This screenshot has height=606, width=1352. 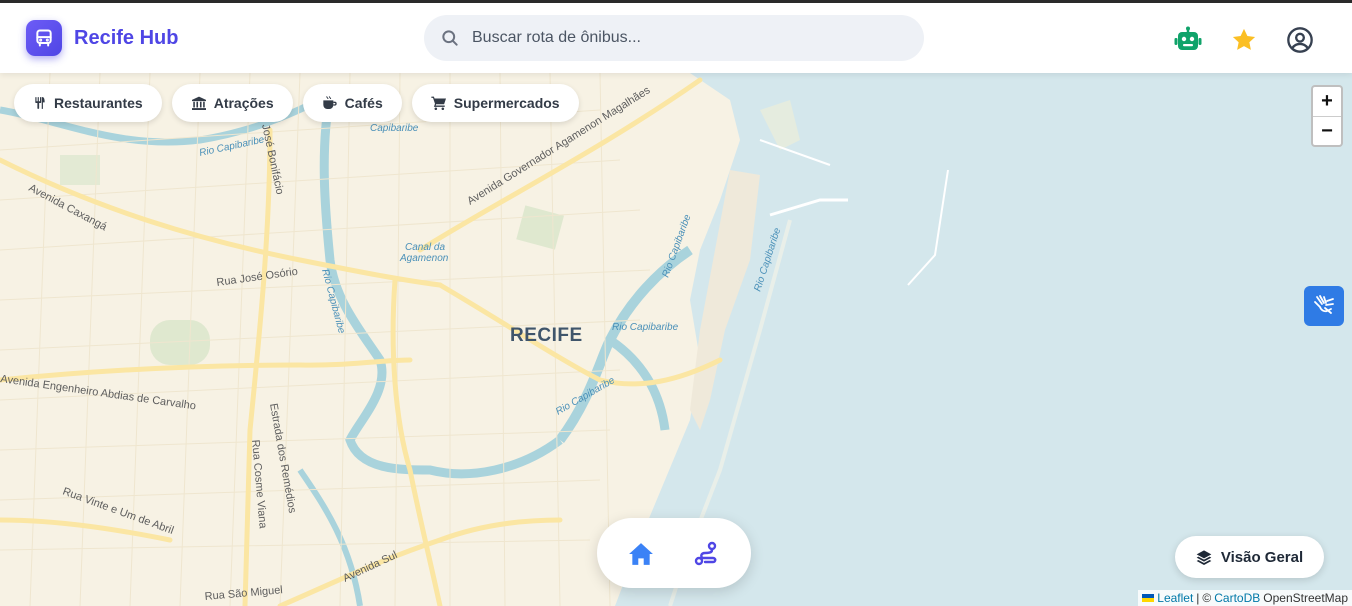 What do you see at coordinates (1327, 101) in the screenshot?
I see `zoom-in-button: +` at bounding box center [1327, 101].